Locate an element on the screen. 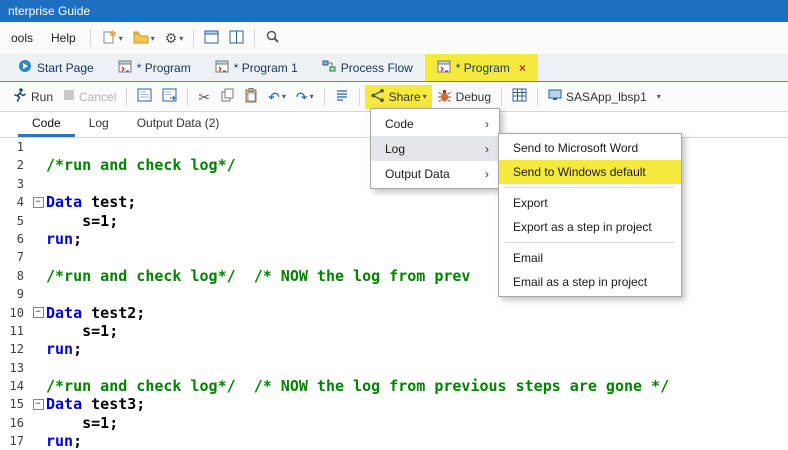  format-code-button is located at coordinates (342, 96).